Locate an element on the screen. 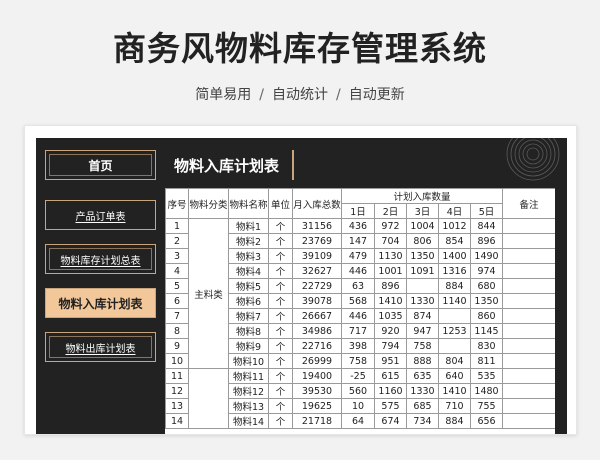 The width and height of the screenshot is (600, 460). row-material-name: 物料12 is located at coordinates (248, 391).